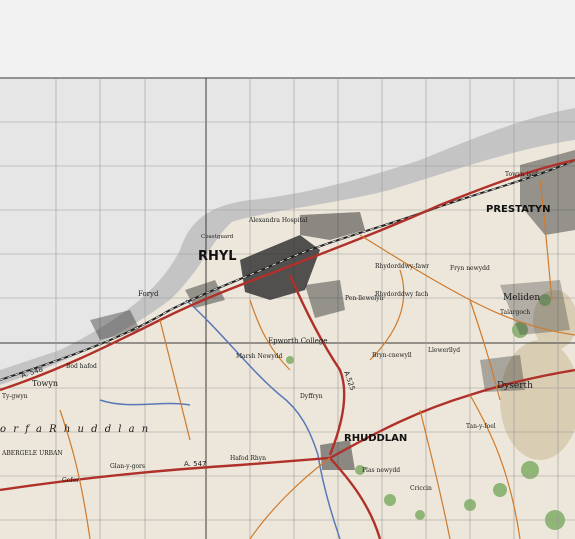 This screenshot has width=575, height=539. I want to click on label-rhuddlan: RHUDDLAN, so click(375, 438).